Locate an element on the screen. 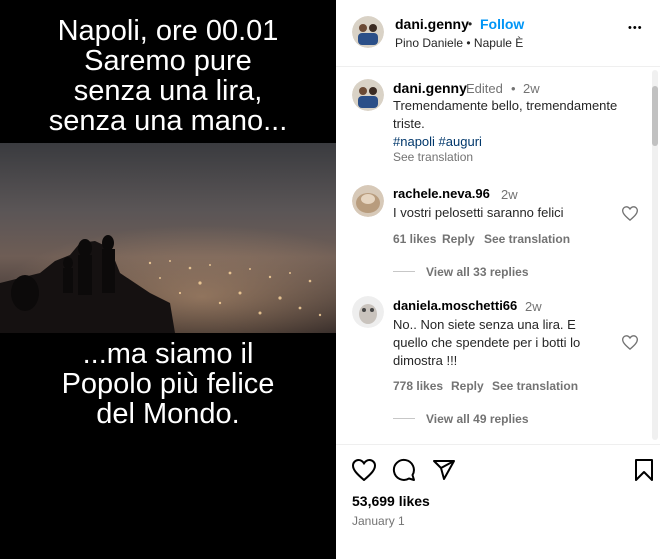 This screenshot has height=560, width=660. comment-2-see-translation: See translation is located at coordinates (535, 386).